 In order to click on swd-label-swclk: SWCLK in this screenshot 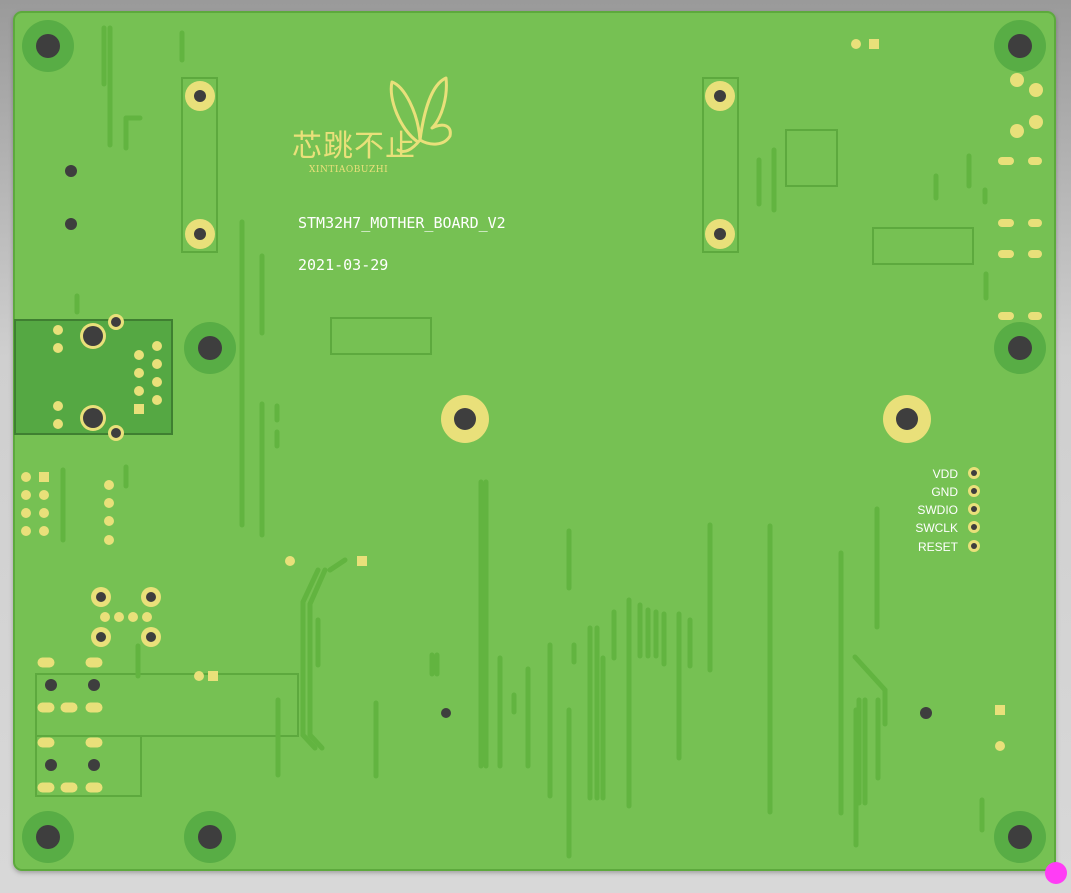, I will do `click(936, 528)`.